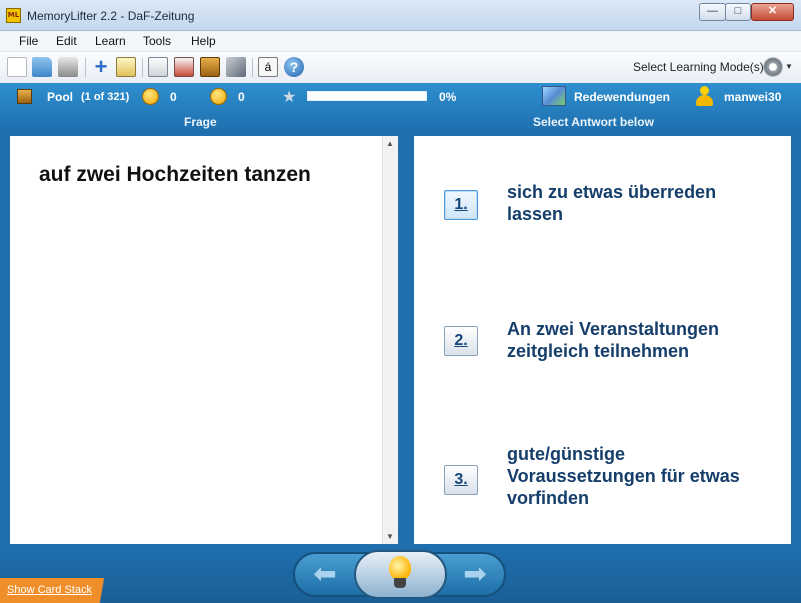  What do you see at coordinates (157, 41) in the screenshot?
I see `menu-tools: Tools` at bounding box center [157, 41].